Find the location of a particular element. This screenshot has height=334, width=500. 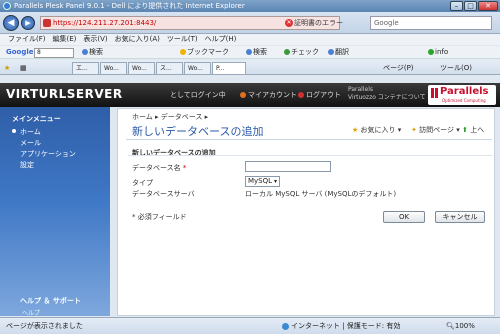

section-divider is located at coordinates (310, 155).